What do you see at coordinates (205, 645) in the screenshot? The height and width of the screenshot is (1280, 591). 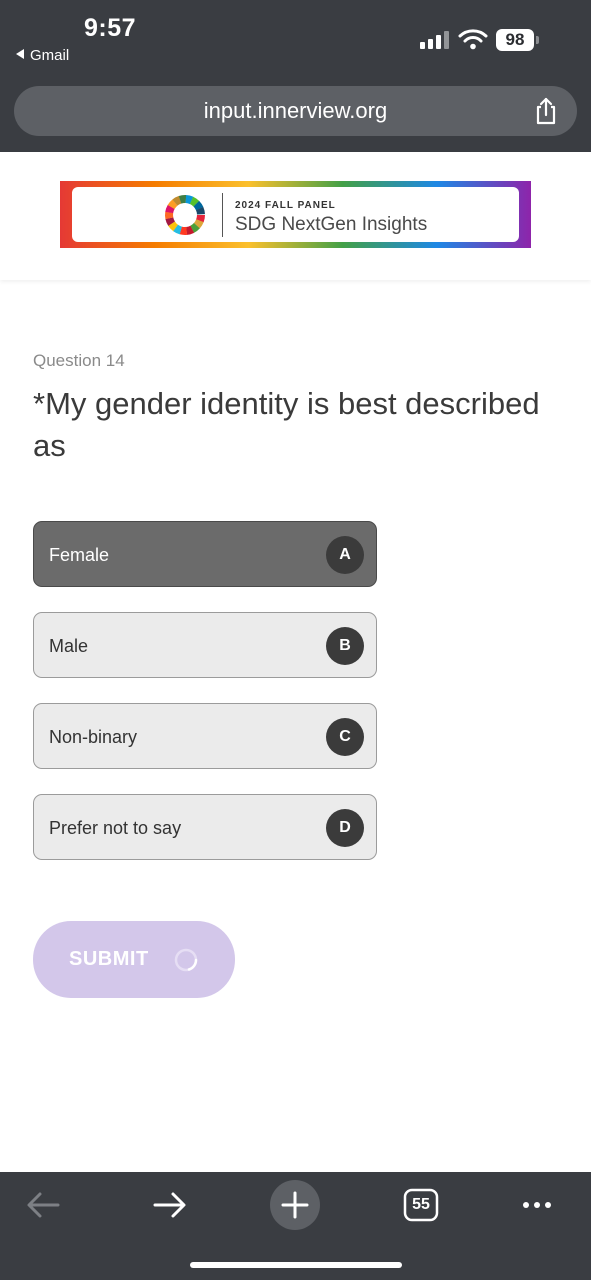 I see `option-male: Male B` at bounding box center [205, 645].